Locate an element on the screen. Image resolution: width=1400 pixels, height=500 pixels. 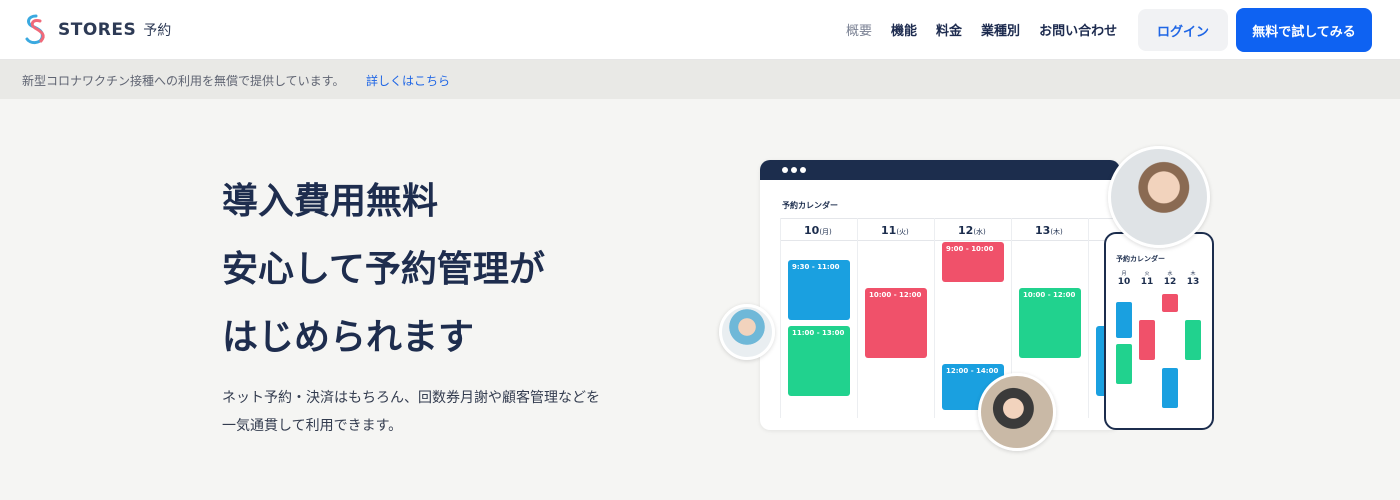
day-number: 12 is located at coordinates (966, 230).